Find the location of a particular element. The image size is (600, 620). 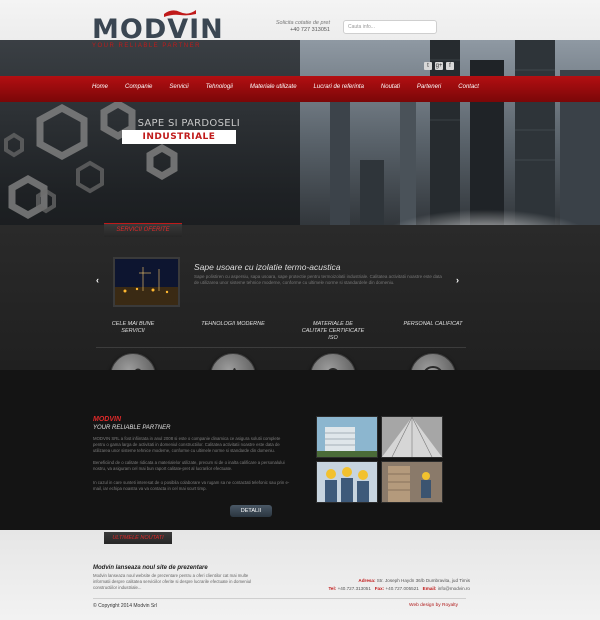

email-label: Email: is located at coordinates (429, 589).